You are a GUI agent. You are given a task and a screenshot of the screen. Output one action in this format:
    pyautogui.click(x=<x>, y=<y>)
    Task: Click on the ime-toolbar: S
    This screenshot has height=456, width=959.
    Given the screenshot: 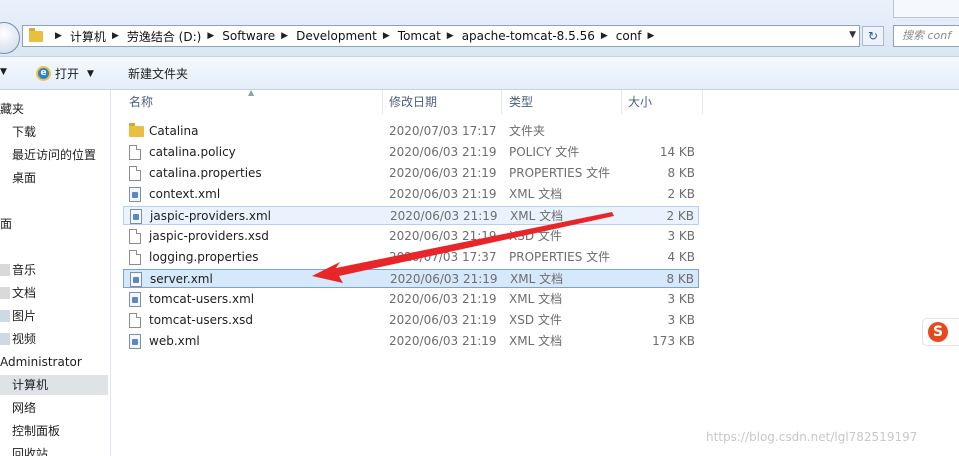 What is the action you would take?
    pyautogui.click(x=940, y=332)
    